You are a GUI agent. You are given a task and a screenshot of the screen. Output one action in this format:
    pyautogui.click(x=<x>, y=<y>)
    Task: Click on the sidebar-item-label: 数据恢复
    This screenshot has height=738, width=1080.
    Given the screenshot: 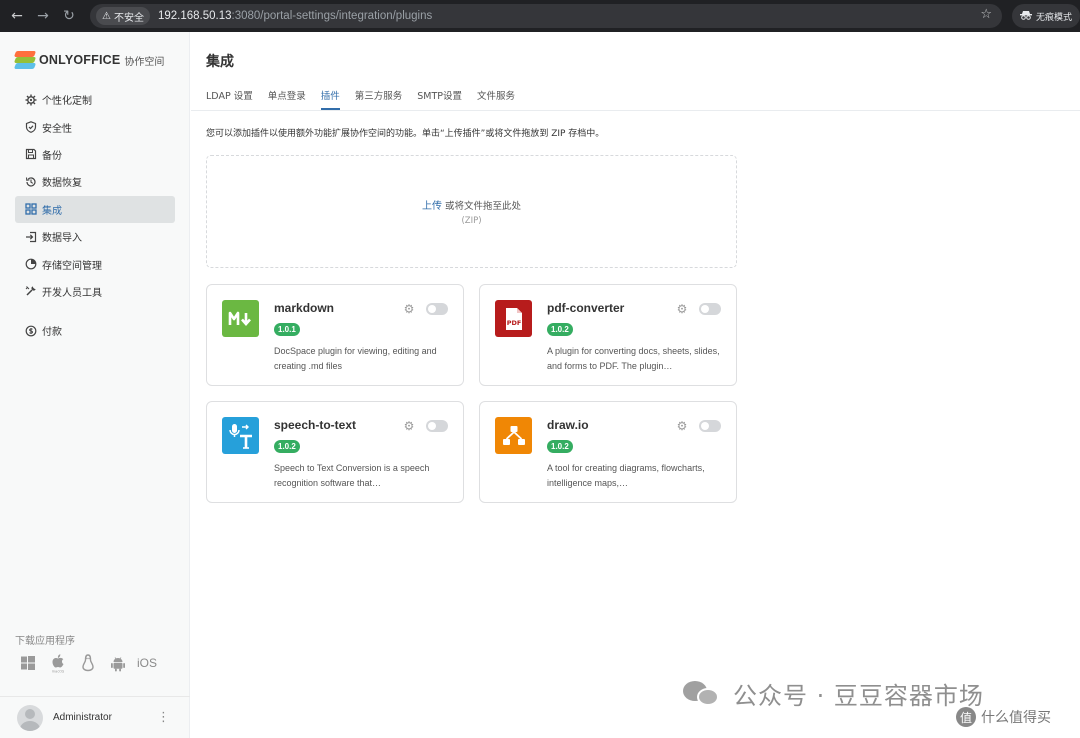 What is the action you would take?
    pyautogui.click(x=62, y=184)
    